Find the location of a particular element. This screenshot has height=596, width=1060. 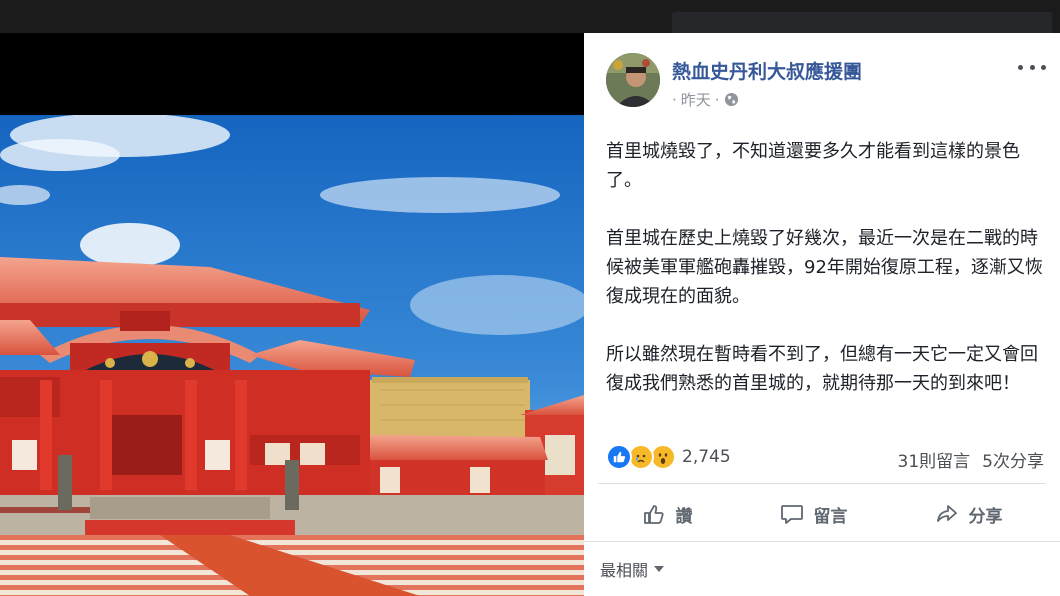

share-button: 分享 is located at coordinates (969, 514).